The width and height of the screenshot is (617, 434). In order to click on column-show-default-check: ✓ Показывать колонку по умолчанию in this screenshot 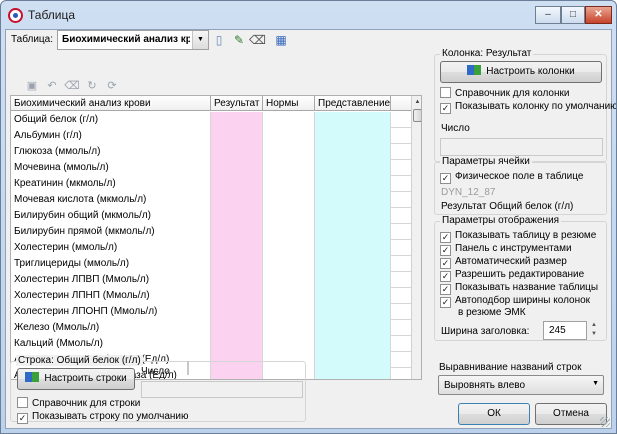, I will do `click(528, 107)`.